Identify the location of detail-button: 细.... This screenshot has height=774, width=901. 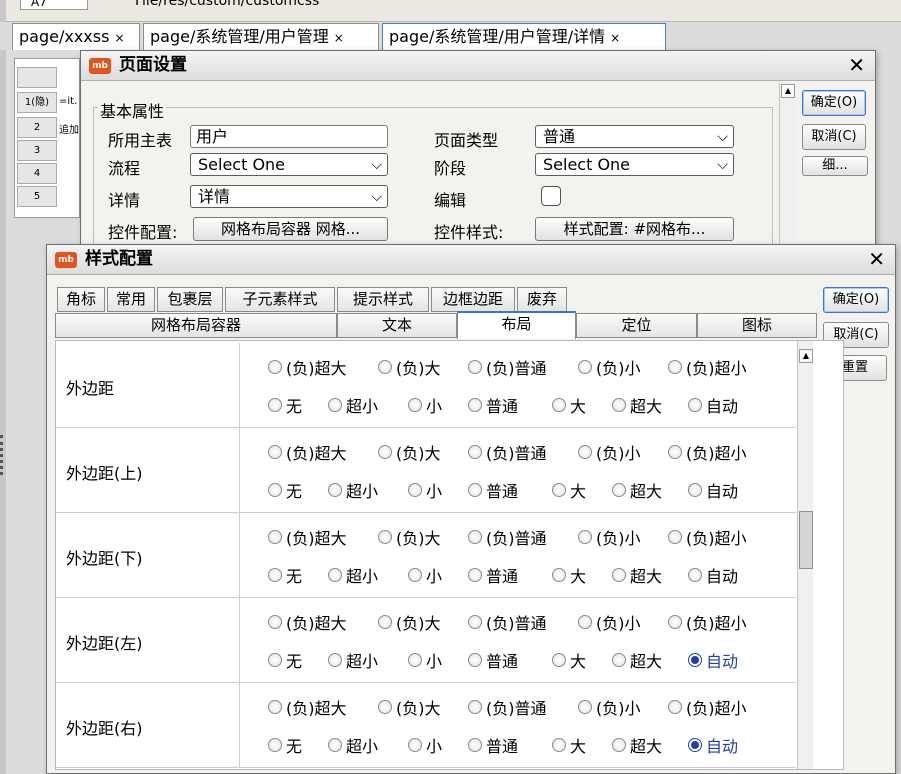
(835, 166).